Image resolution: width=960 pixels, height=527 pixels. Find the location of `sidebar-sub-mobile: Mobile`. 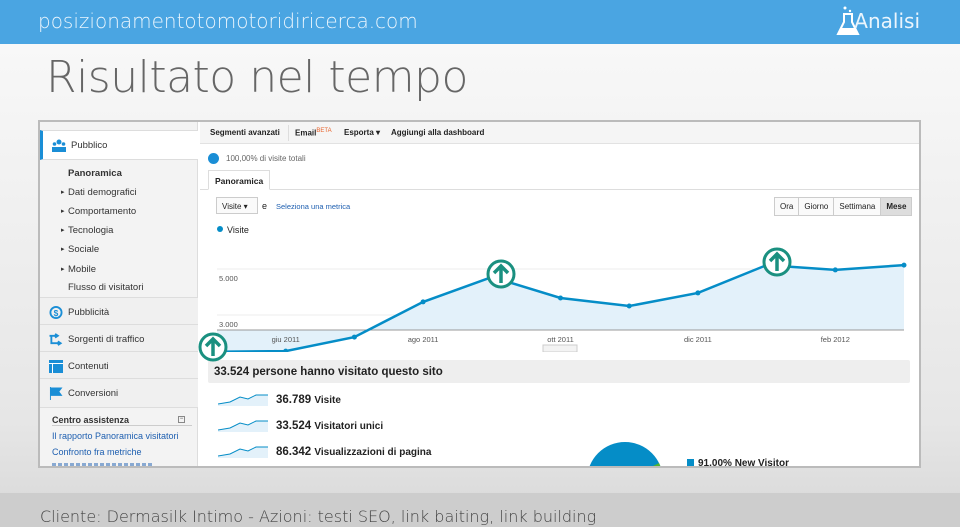

sidebar-sub-mobile: Mobile is located at coordinates (78, 269).